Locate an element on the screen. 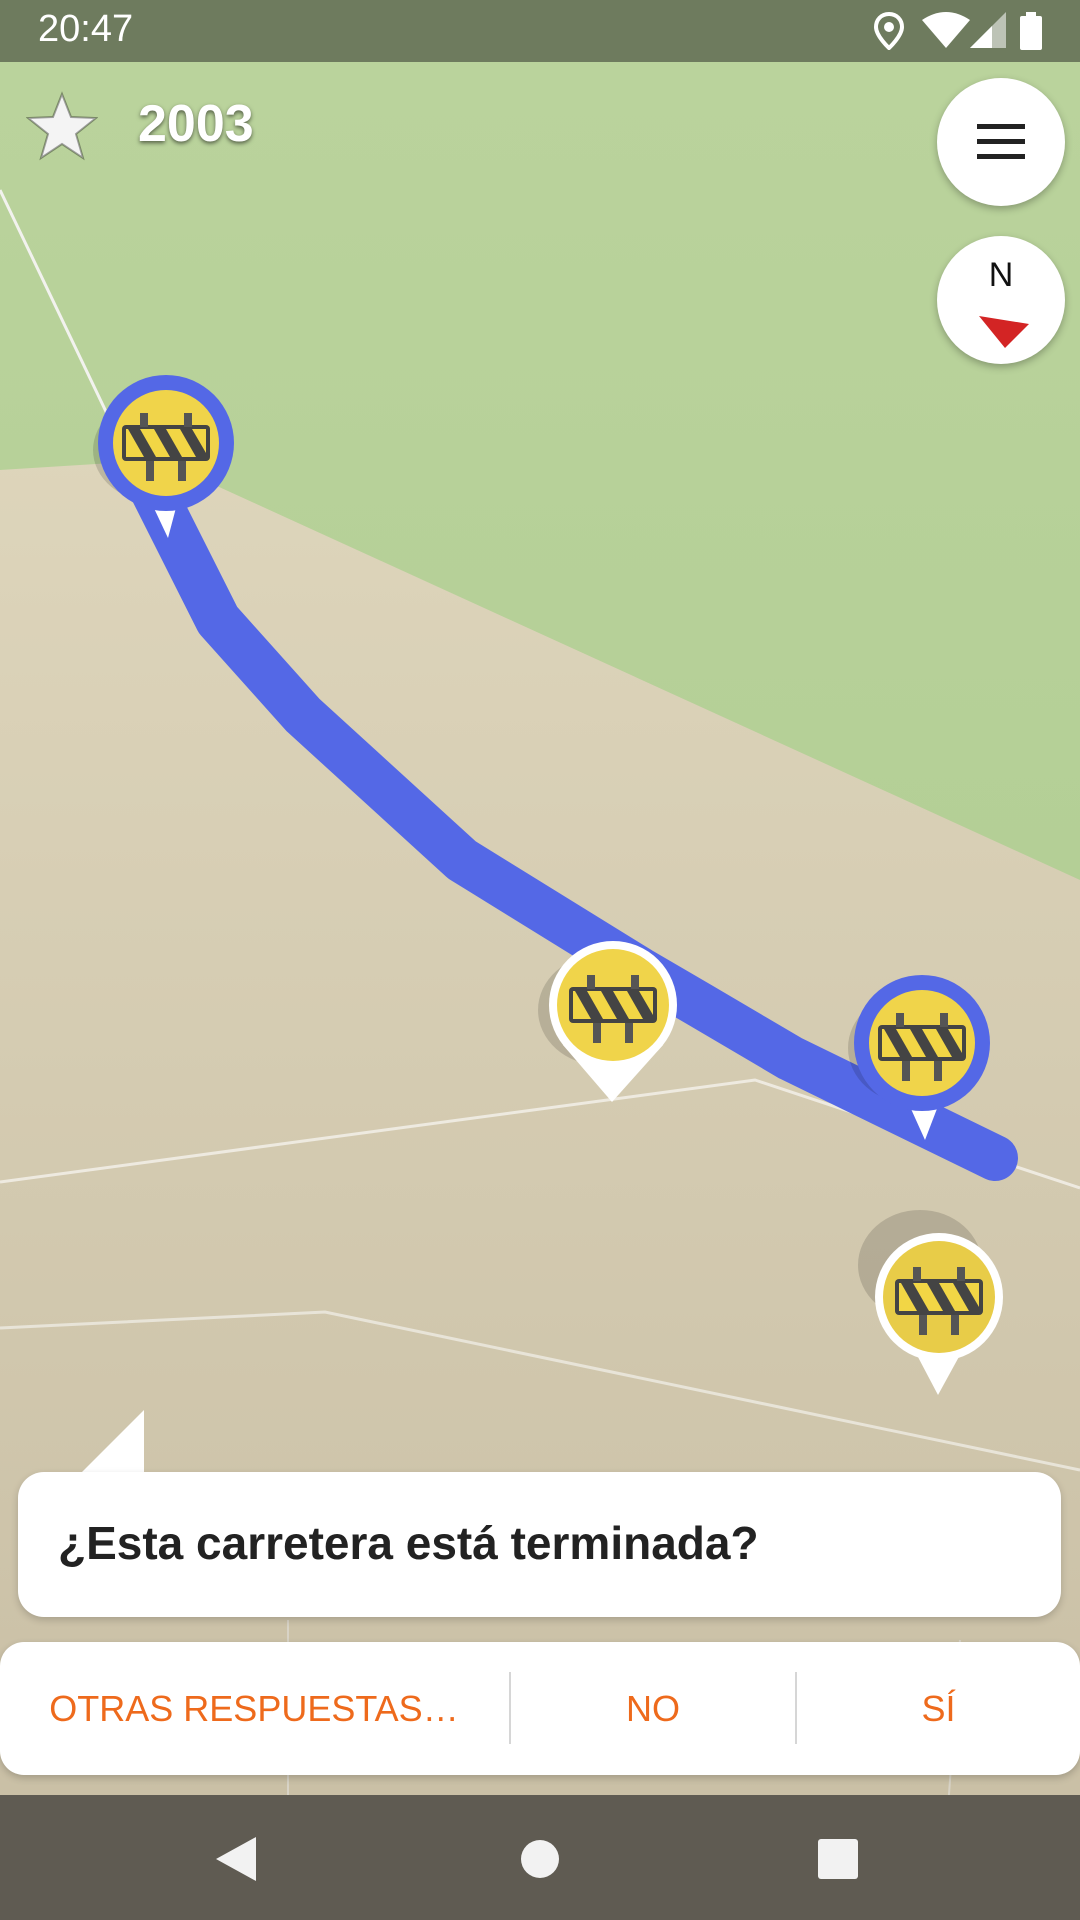 The height and width of the screenshot is (1920, 1080). menu-icon is located at coordinates (1001, 141).